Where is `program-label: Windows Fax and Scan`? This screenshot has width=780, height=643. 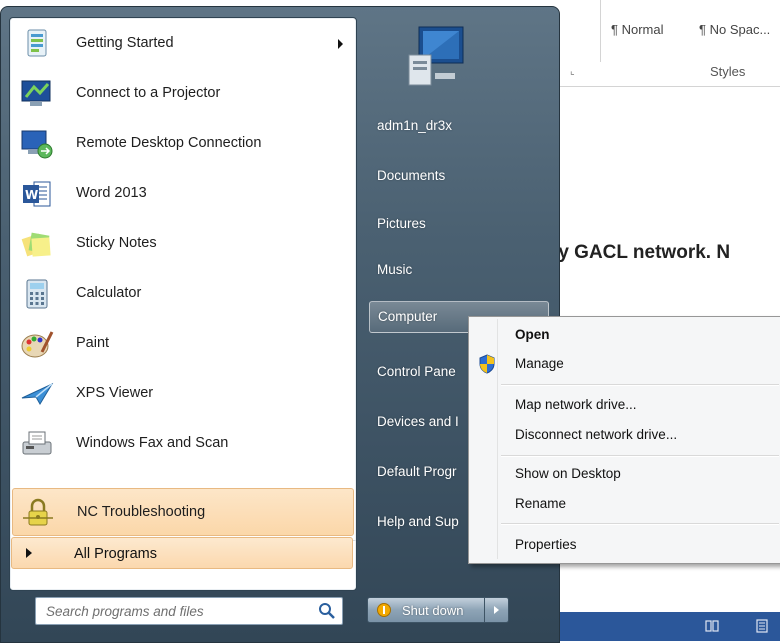 program-label: Windows Fax and Scan is located at coordinates (152, 443).